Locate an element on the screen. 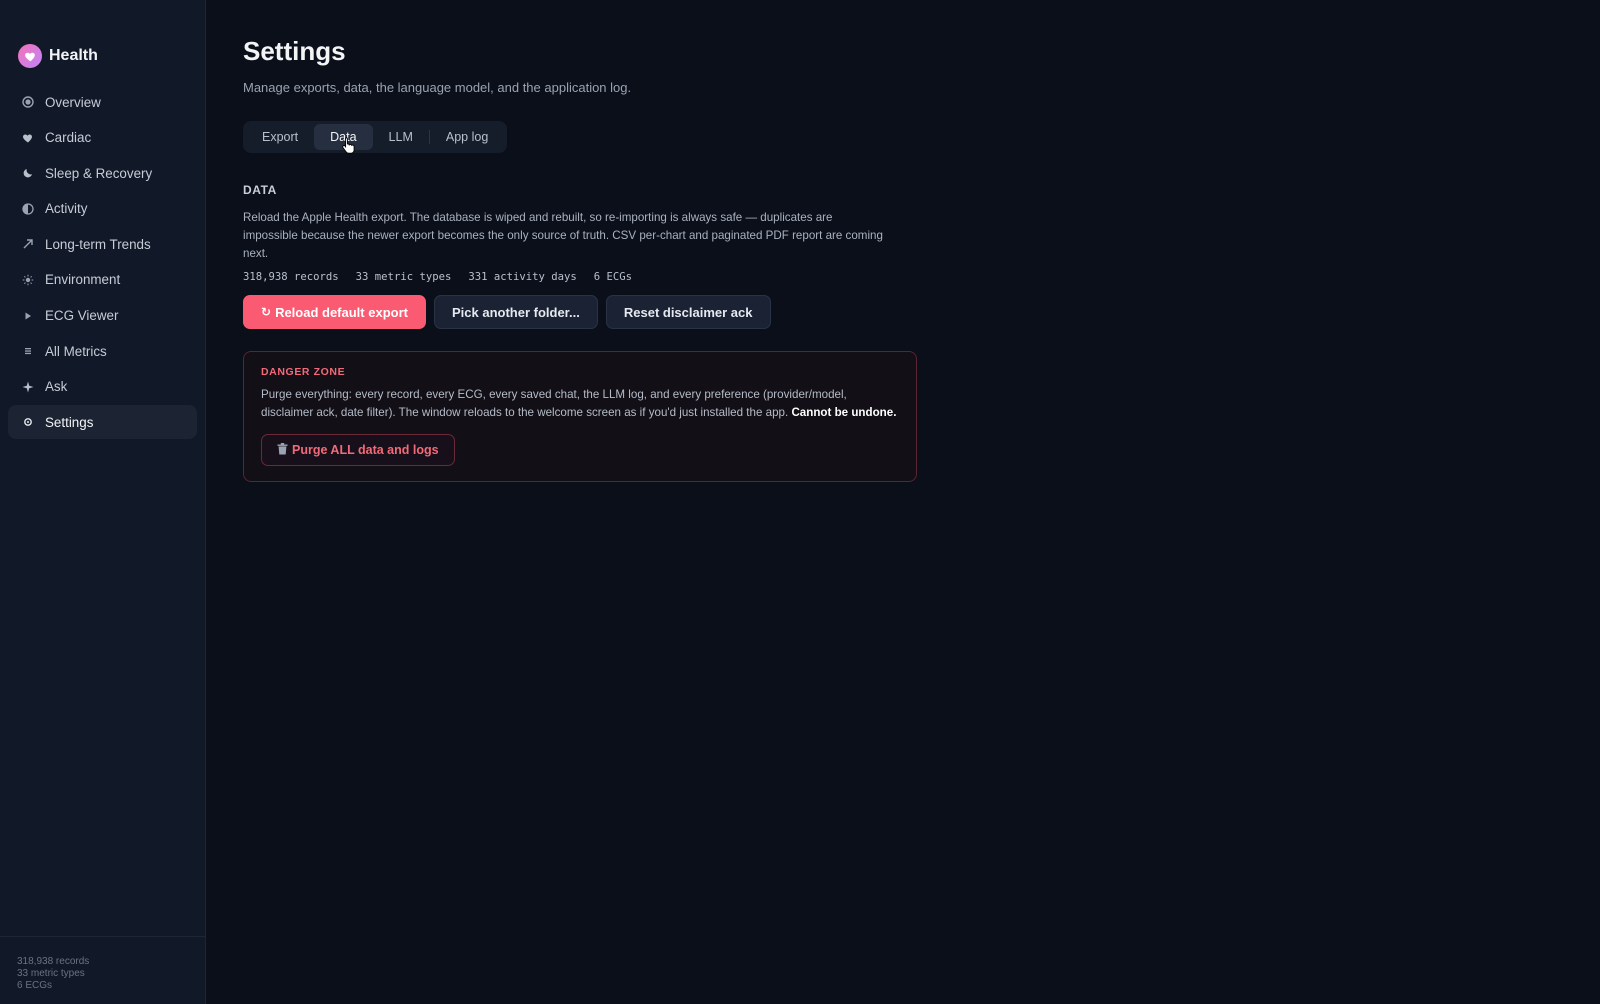 The image size is (1600, 1004). sidebar-item-label: Cardiac is located at coordinates (68, 138).